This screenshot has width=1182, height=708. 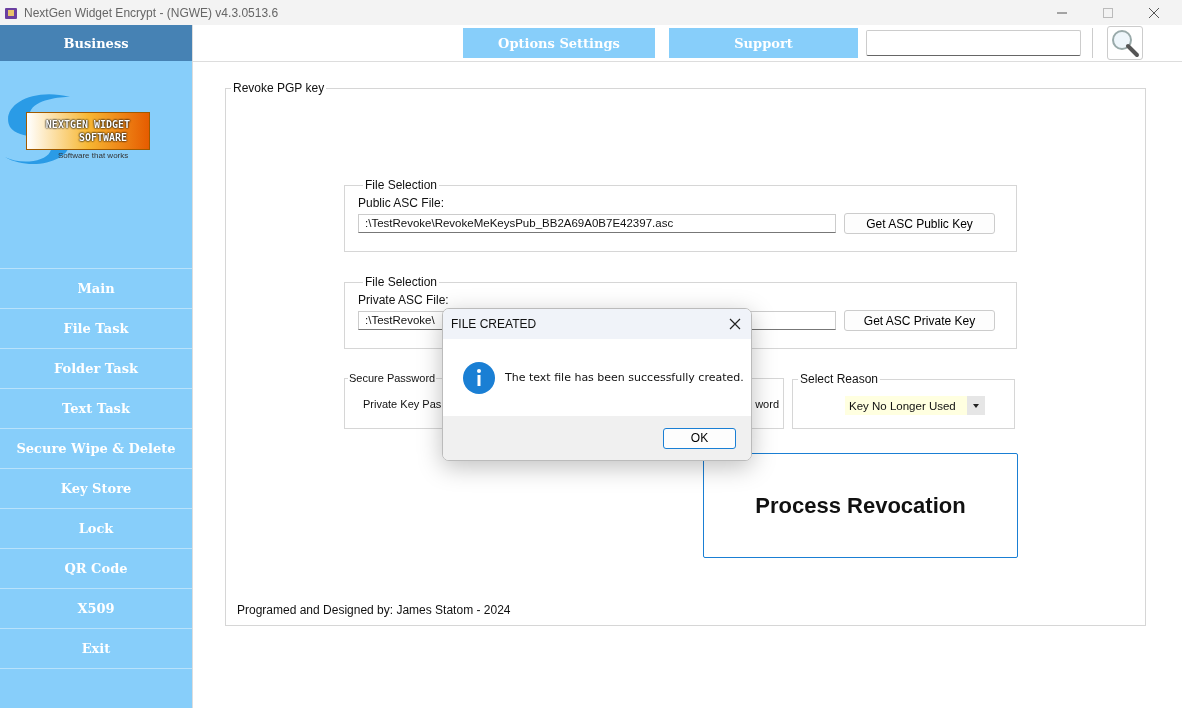 I want to click on group-title: Select Reason, so click(x=839, y=379).